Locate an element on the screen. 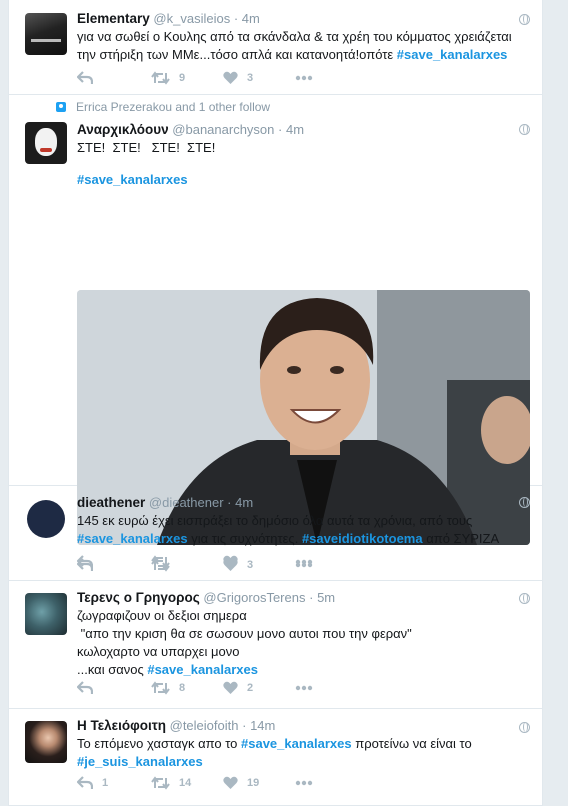 This screenshot has height=806, width=568. retweet-button: 9 is located at coordinates (187, 78).